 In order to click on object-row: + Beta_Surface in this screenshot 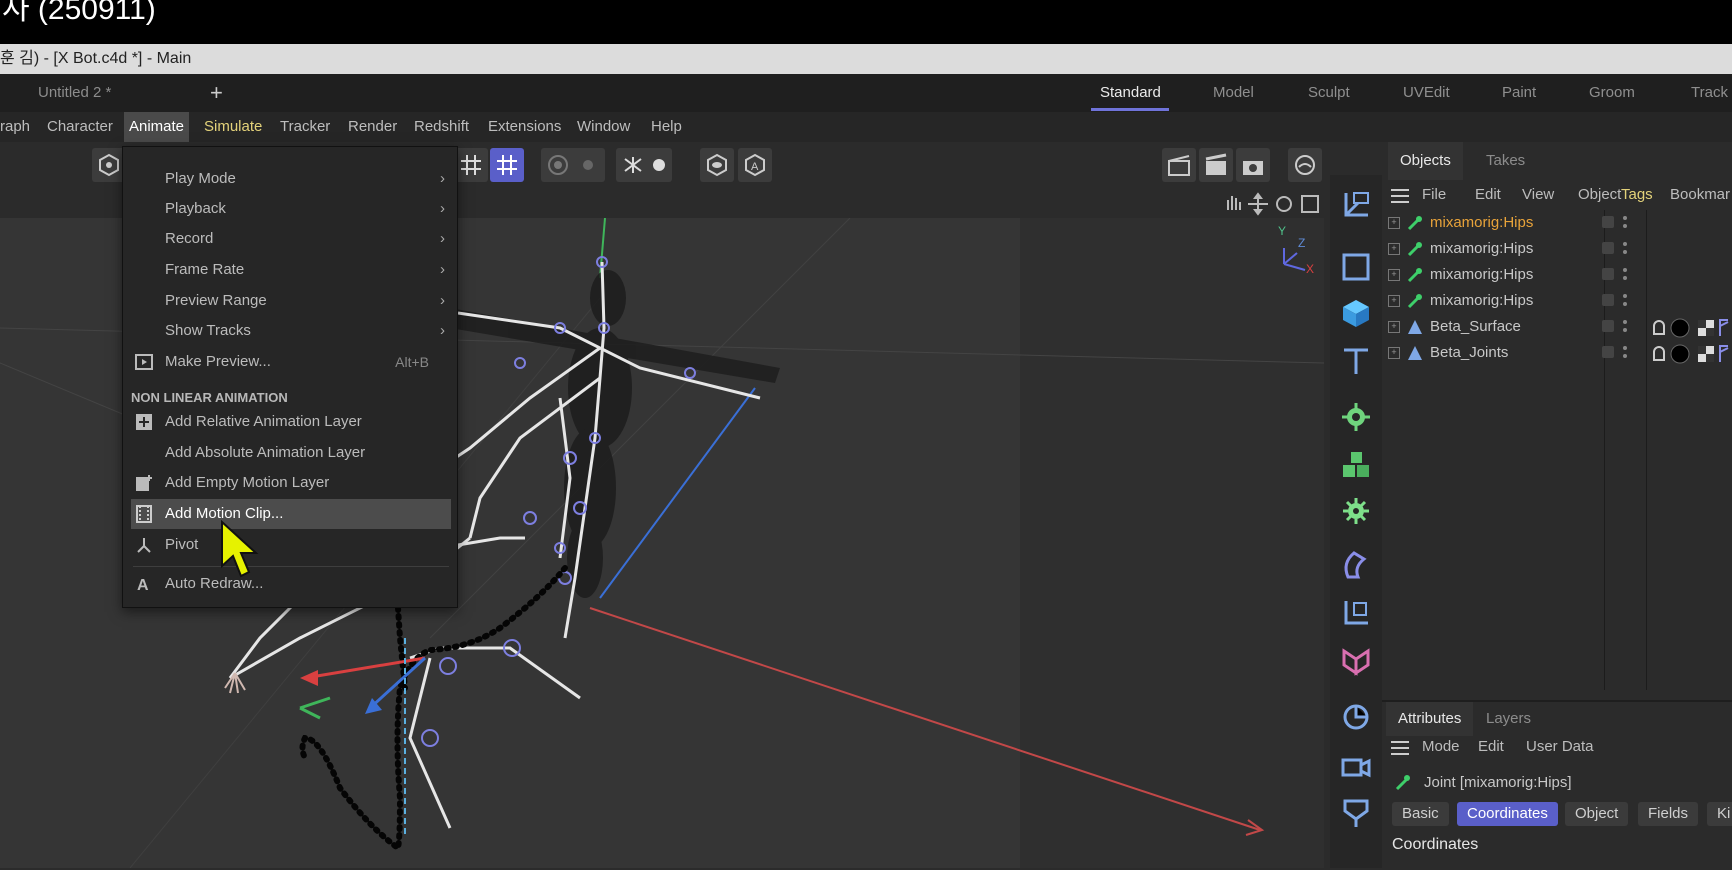, I will do `click(1557, 327)`.